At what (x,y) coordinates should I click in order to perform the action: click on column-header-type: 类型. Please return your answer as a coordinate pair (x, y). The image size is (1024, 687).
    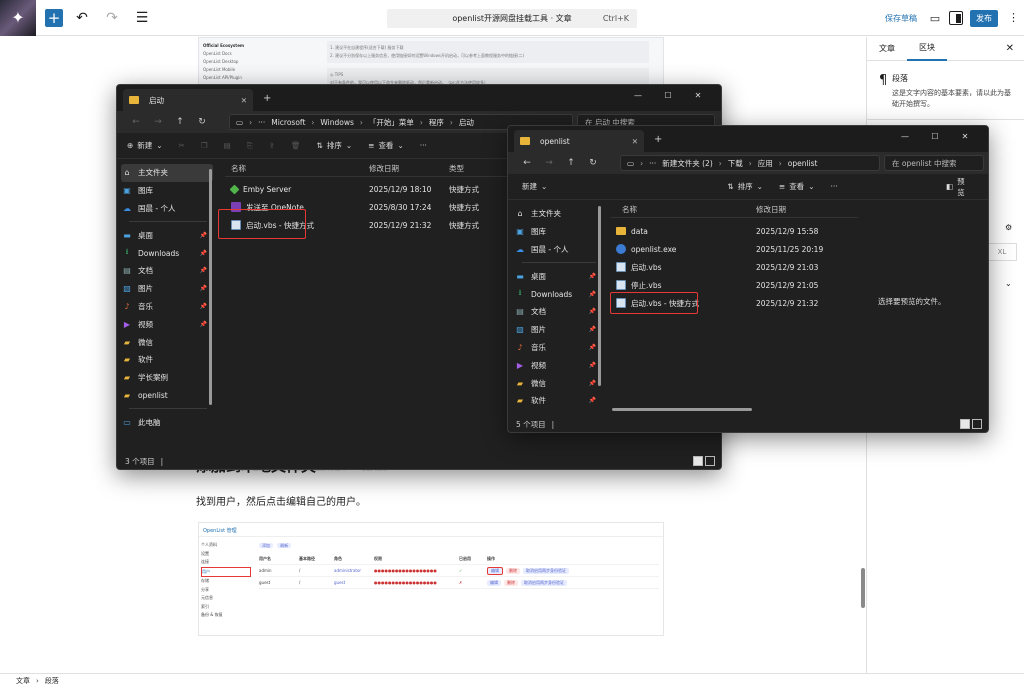
    Looking at the image, I should click on (456, 168).